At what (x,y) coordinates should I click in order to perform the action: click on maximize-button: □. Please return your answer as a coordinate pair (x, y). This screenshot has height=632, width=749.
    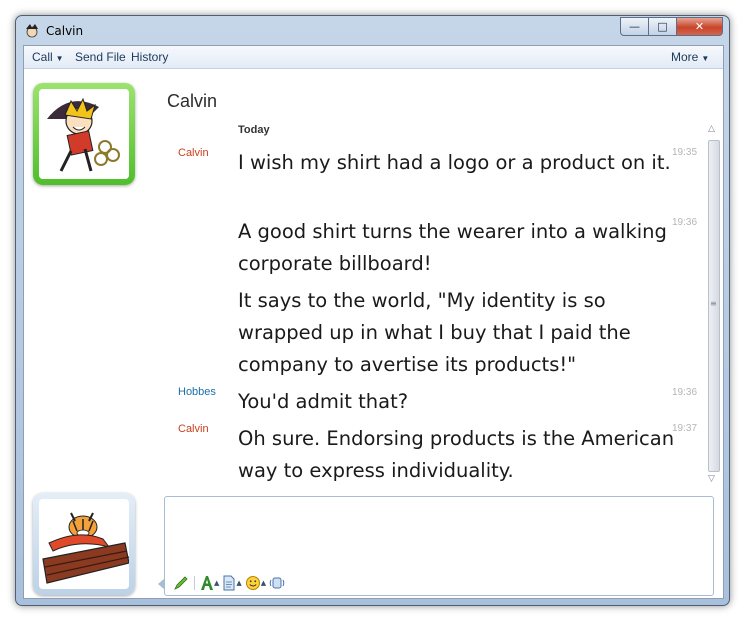
    Looking at the image, I should click on (662, 26).